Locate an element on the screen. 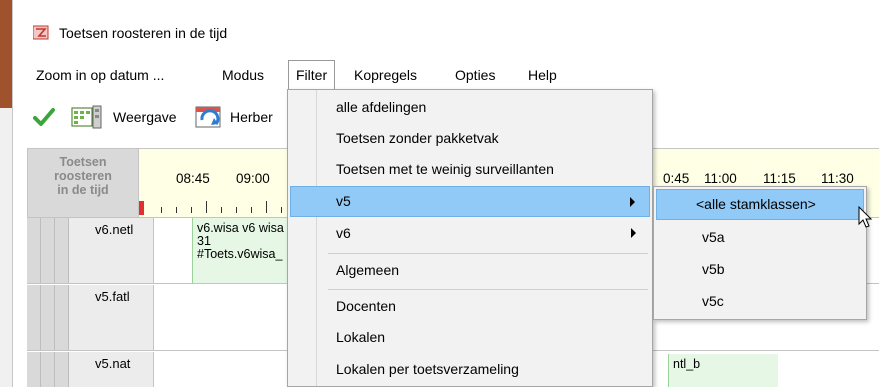 The width and height of the screenshot is (879, 387). time-label: 0:45 is located at coordinates (676, 178).